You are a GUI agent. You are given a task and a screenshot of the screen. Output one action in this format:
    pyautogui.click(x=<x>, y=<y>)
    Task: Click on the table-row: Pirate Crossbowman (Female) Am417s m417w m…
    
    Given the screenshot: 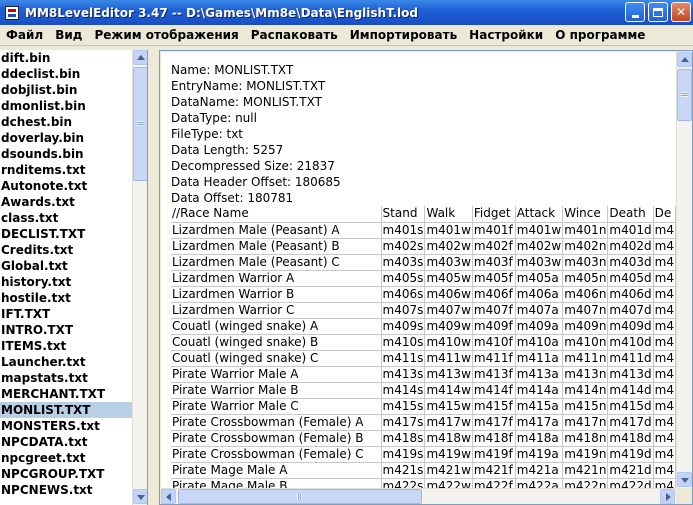 What is the action you would take?
    pyautogui.click(x=423, y=422)
    